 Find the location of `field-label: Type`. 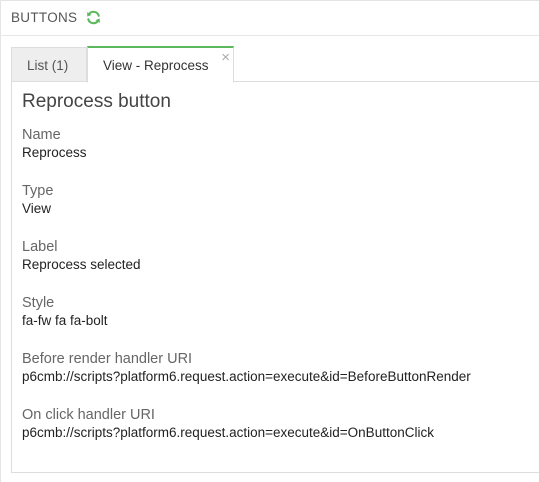

field-label: Type is located at coordinates (38, 191).